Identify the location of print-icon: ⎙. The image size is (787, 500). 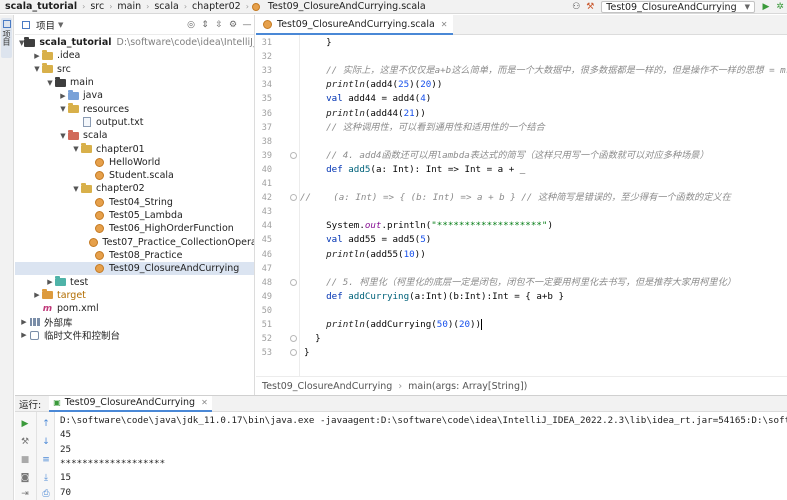
(46, 494).